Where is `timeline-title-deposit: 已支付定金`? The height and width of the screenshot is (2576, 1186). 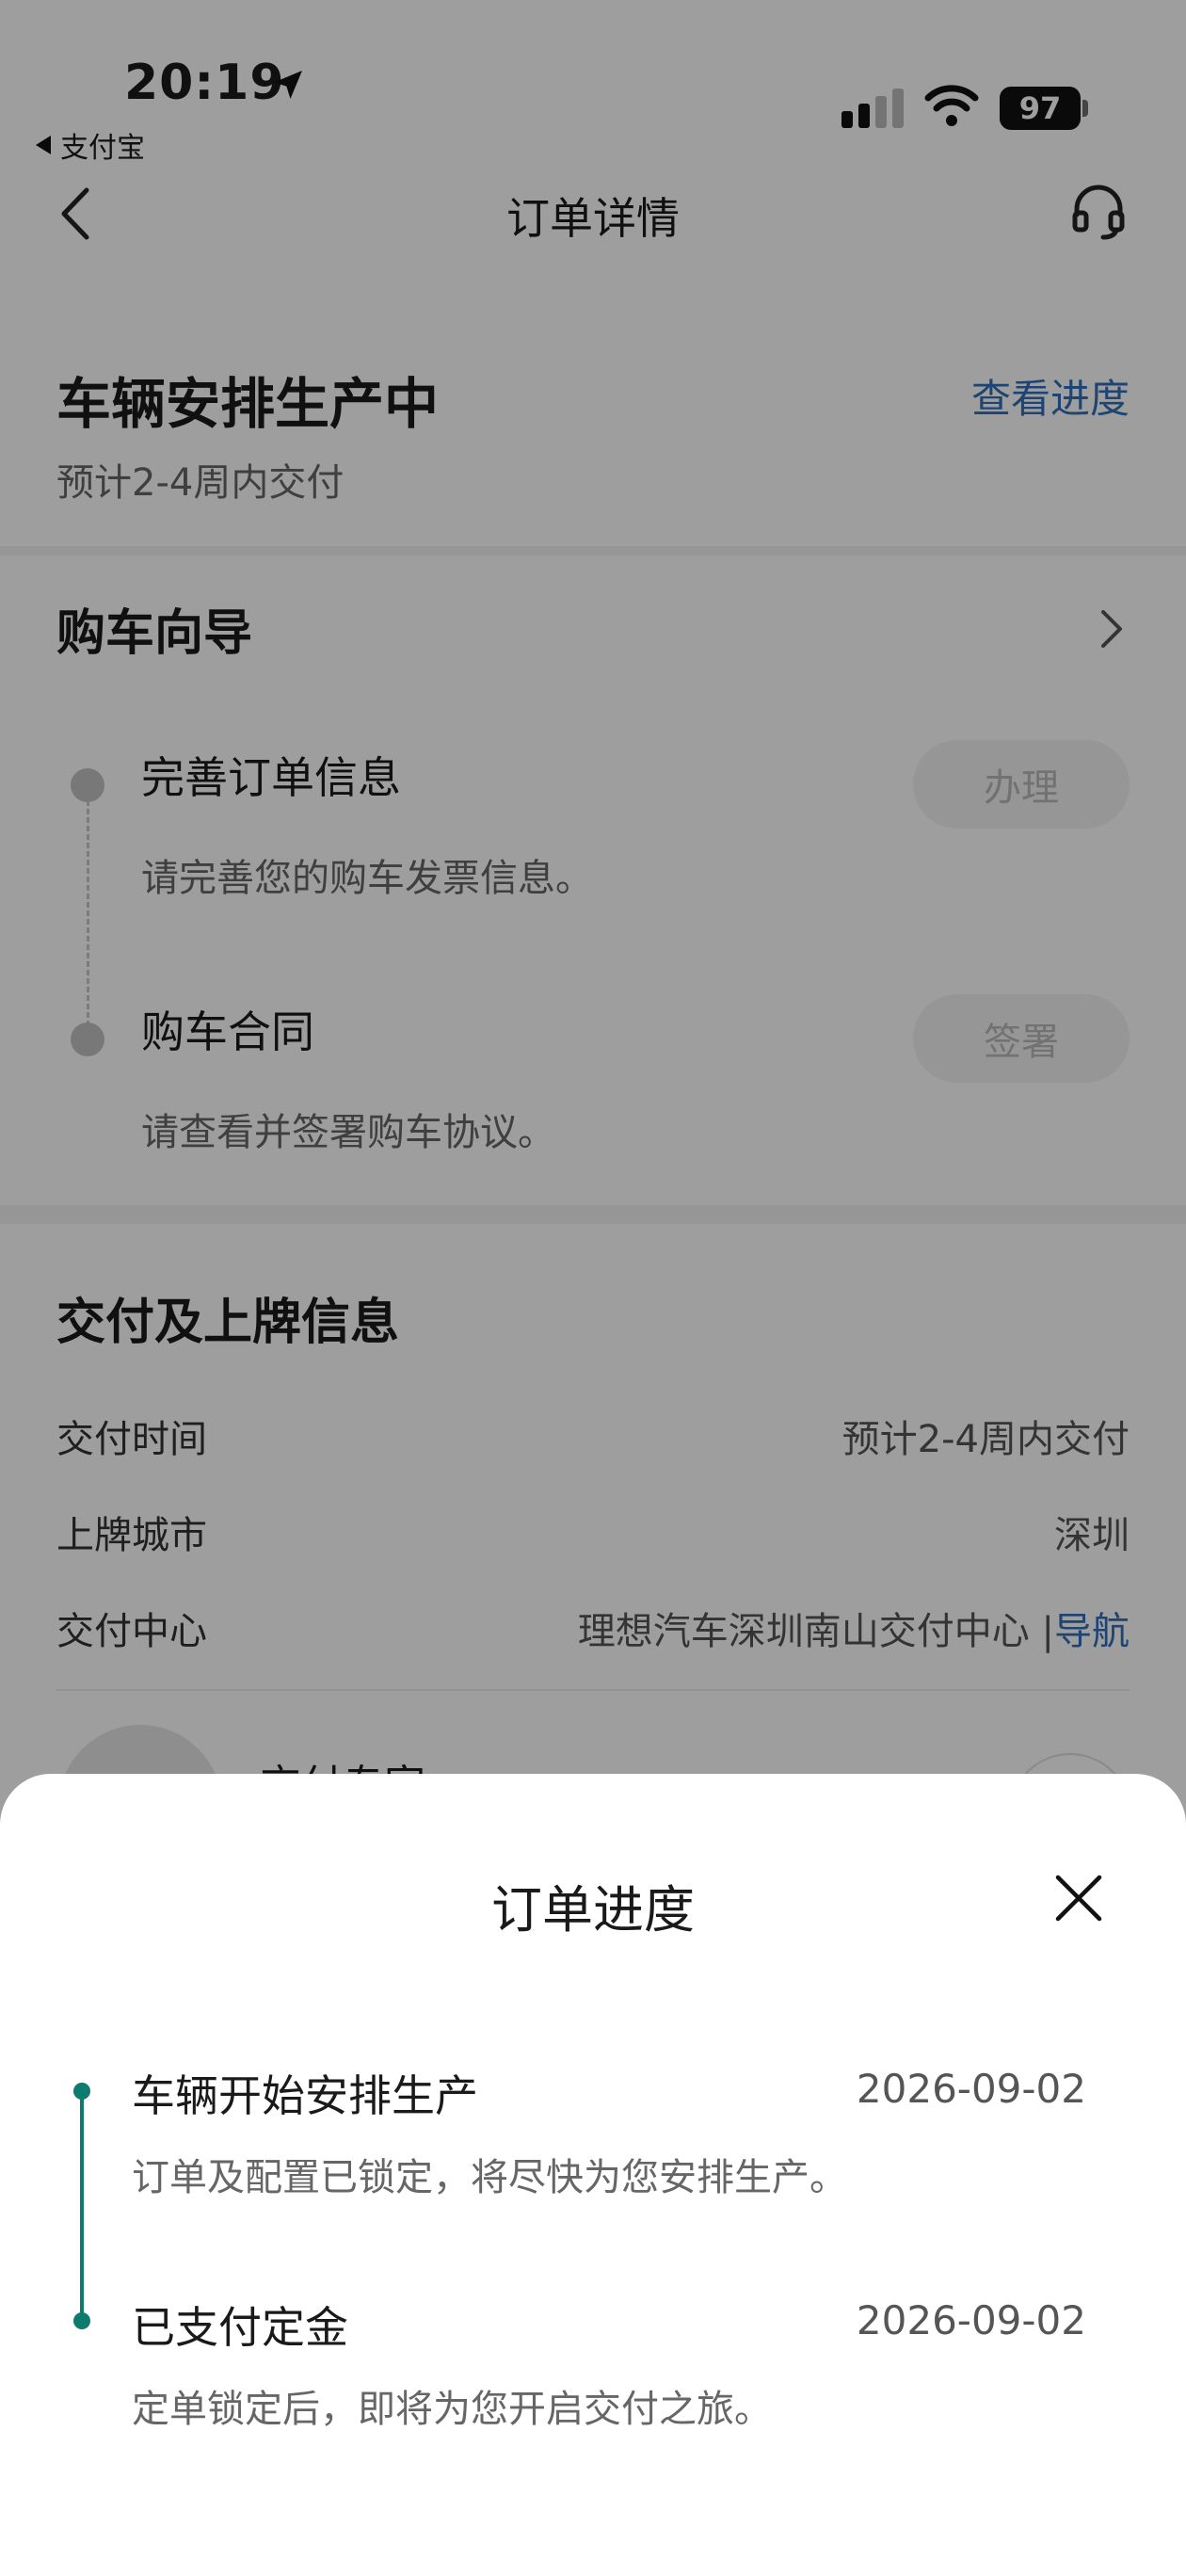 timeline-title-deposit: 已支付定金 is located at coordinates (240, 2327).